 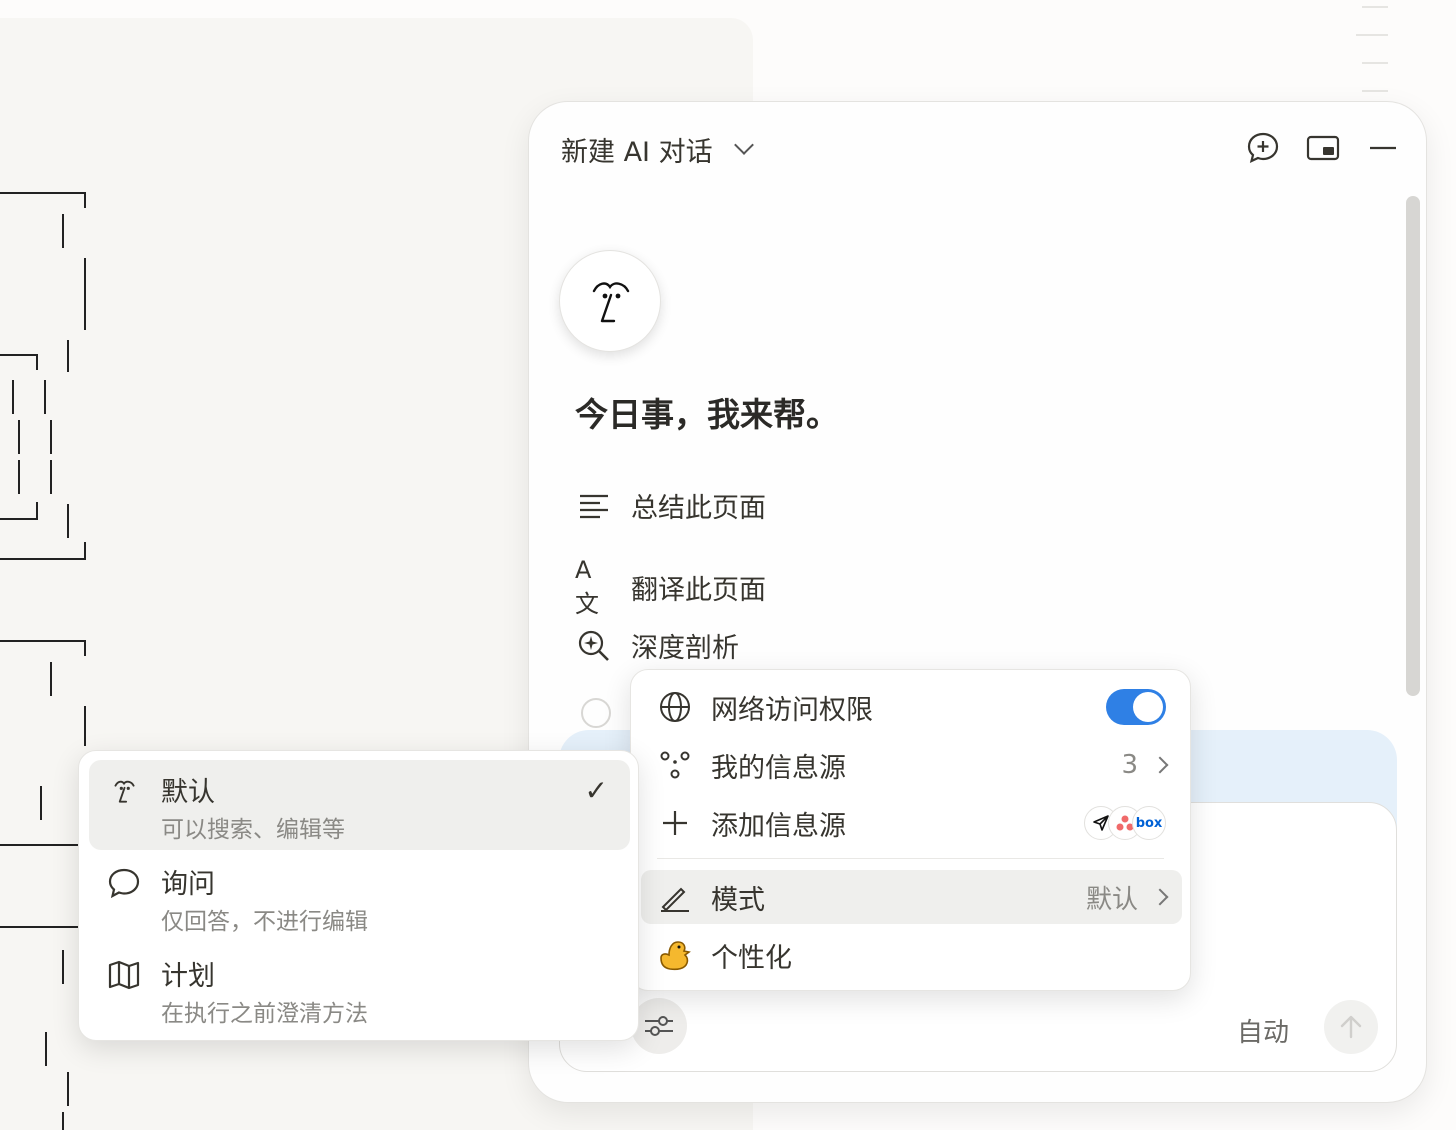 I want to click on mode-option-plan: 计划 在执行之前澄清方法, so click(x=359, y=989).